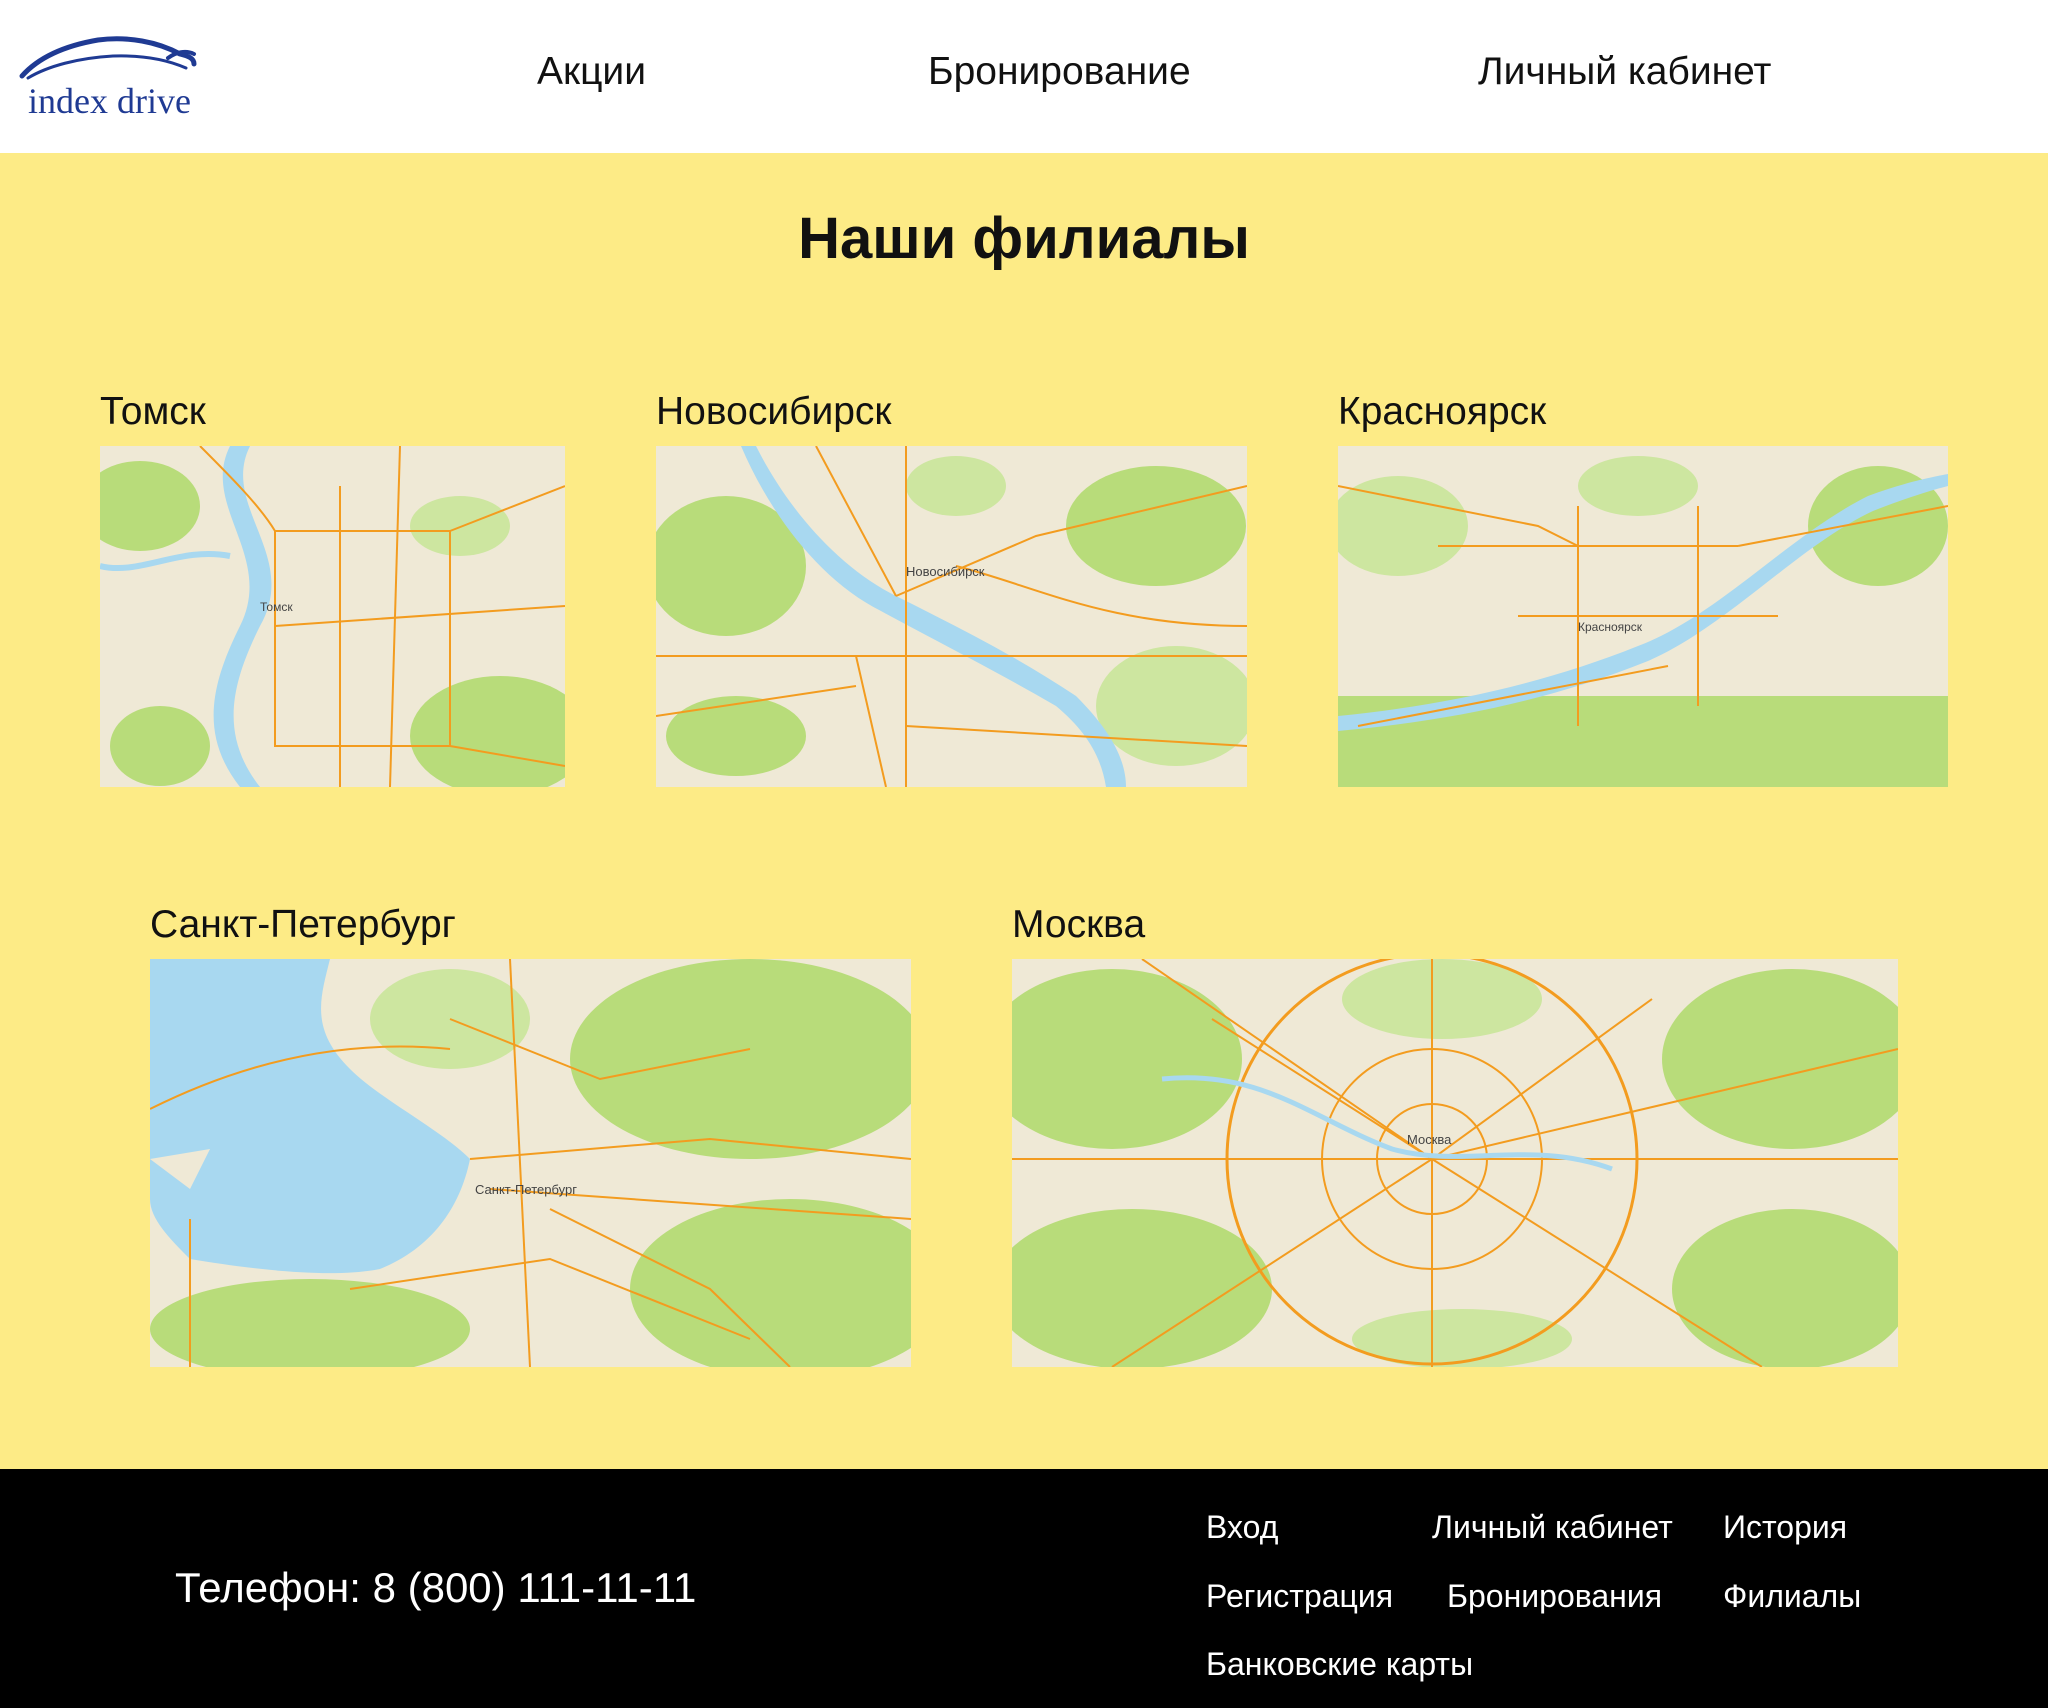 The width and height of the screenshot is (2048, 1708). What do you see at coordinates (591, 72) in the screenshot?
I see `nav-promotions: Акции` at bounding box center [591, 72].